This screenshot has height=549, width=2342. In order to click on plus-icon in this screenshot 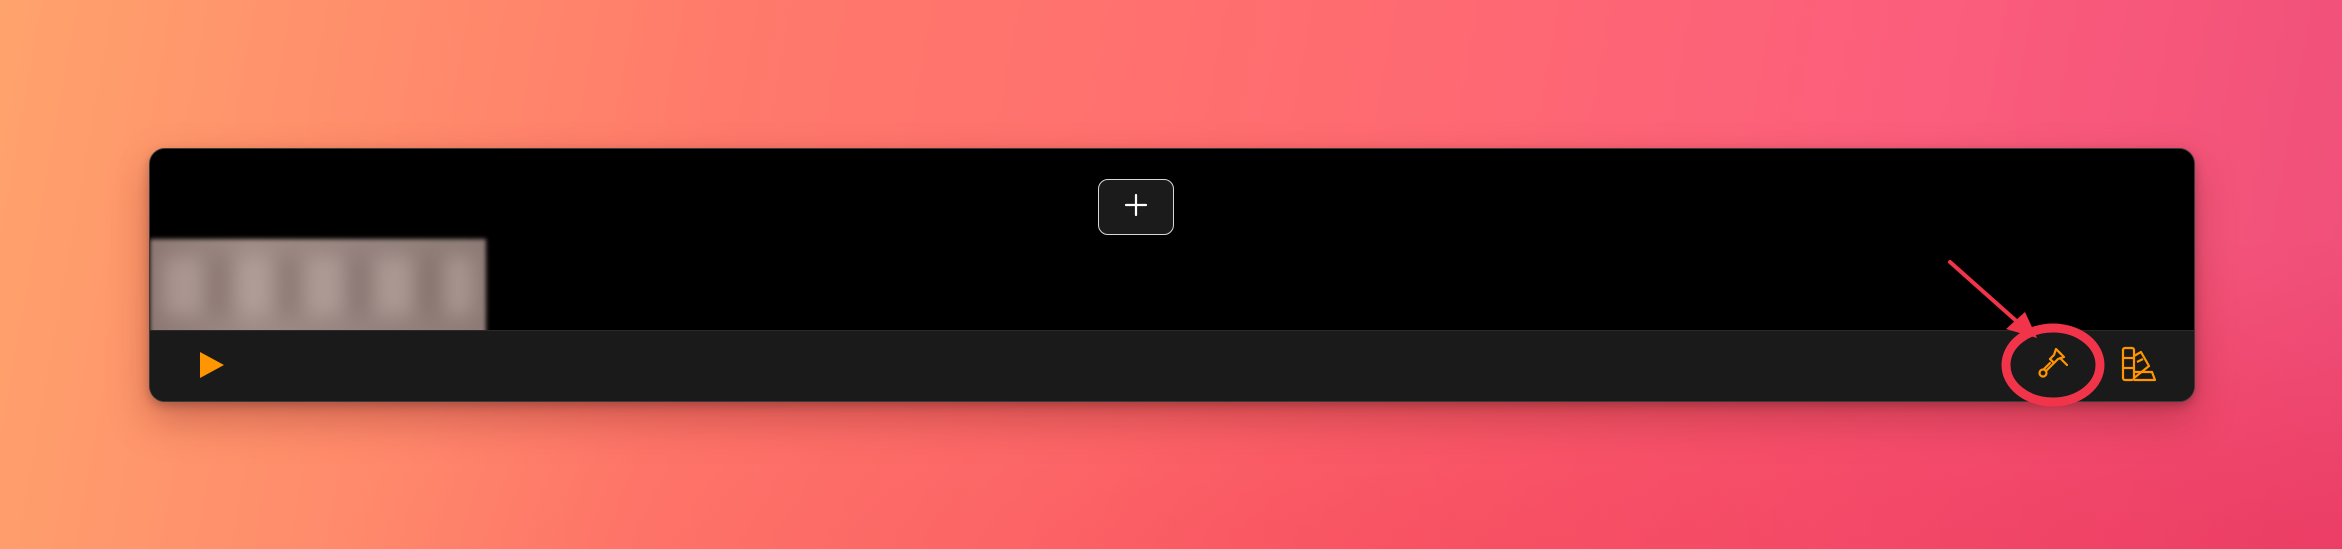, I will do `click(1136, 207)`.